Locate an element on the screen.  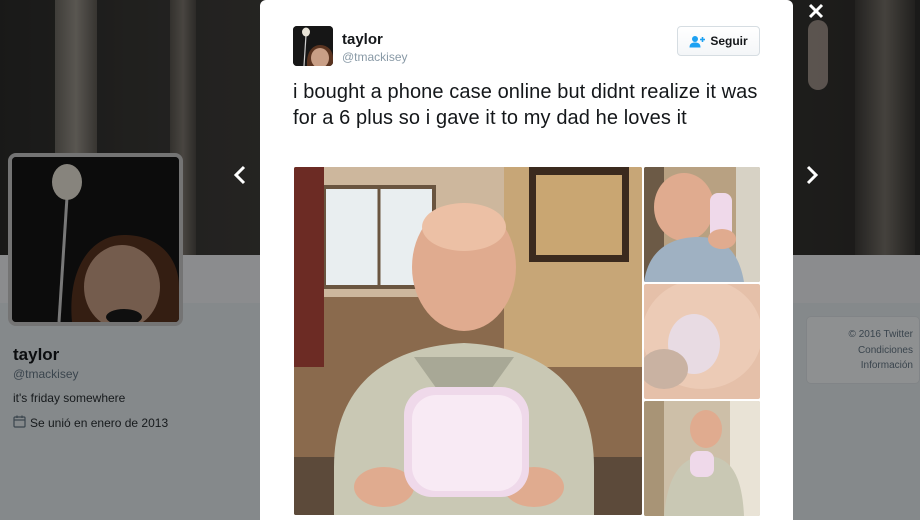
follow-button-label: Seguir is located at coordinates (729, 41).